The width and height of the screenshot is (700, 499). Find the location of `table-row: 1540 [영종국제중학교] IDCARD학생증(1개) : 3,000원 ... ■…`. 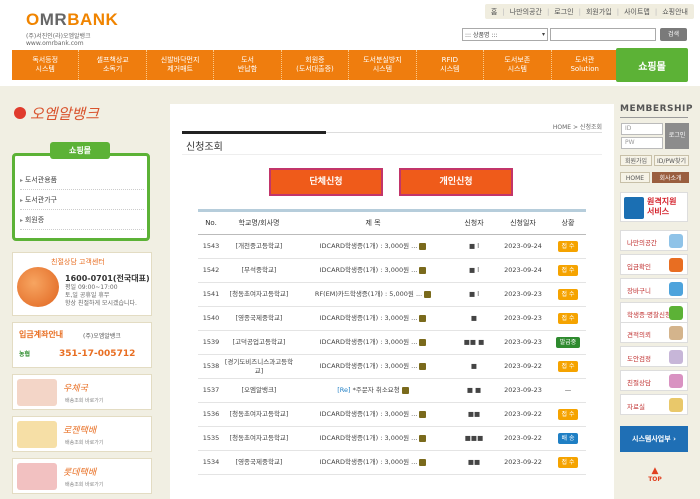

table-row: 1540 [영종국제중학교] IDCARD학생증(1개) : 3,000원 ... ■… is located at coordinates (392, 318).